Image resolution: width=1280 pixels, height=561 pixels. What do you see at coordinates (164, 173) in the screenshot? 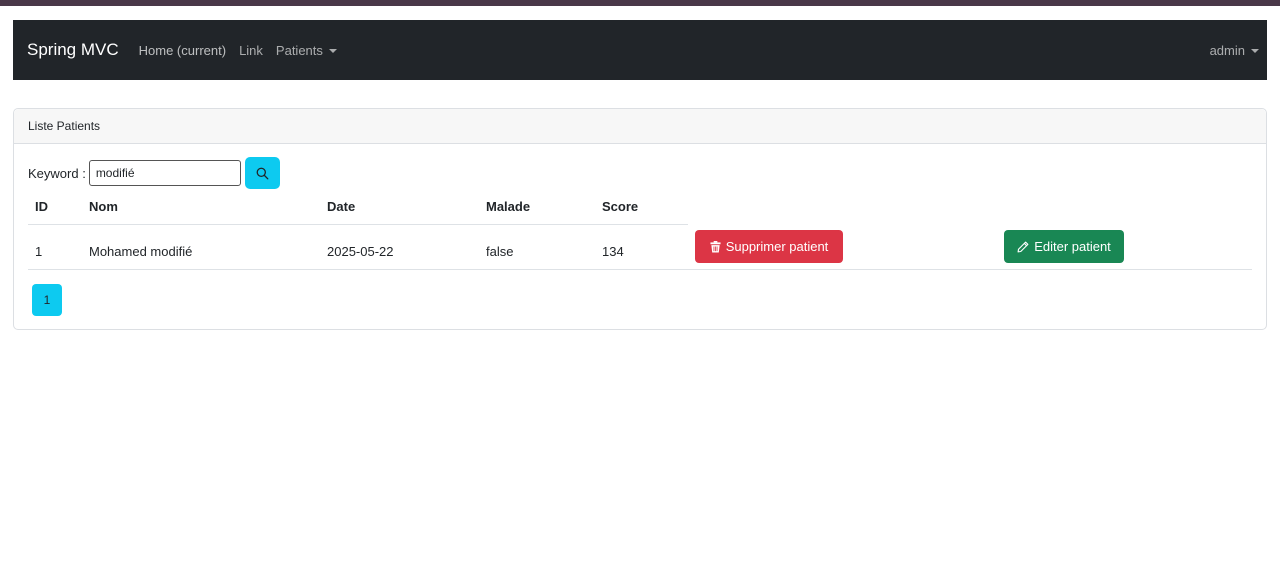
I see `keyword-input` at bounding box center [164, 173].